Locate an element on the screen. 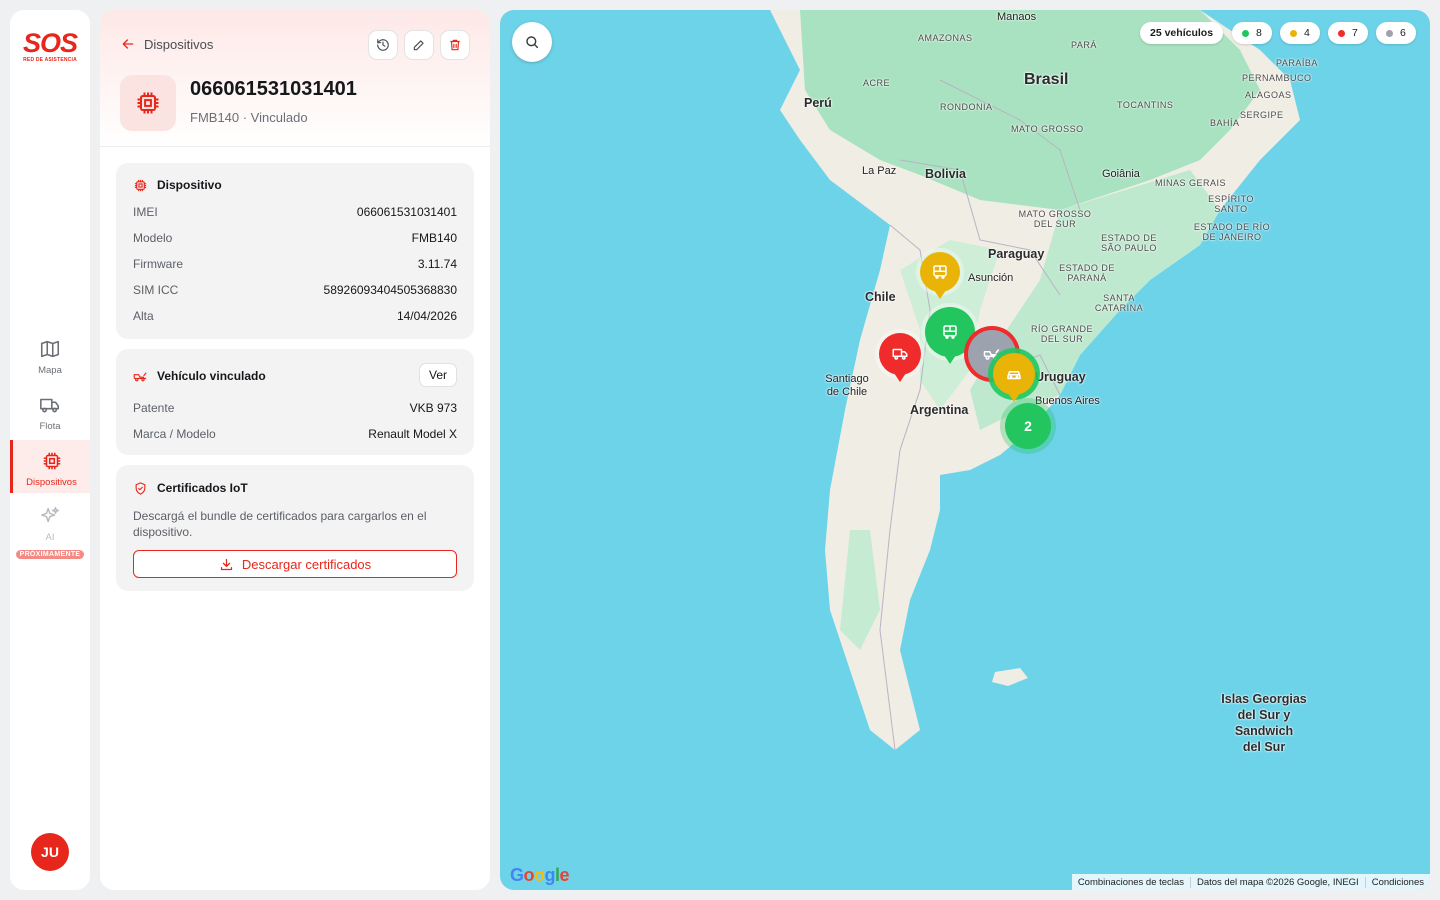 This screenshot has width=1440, height=900. info-key: Marca / Modelo is located at coordinates (174, 434).